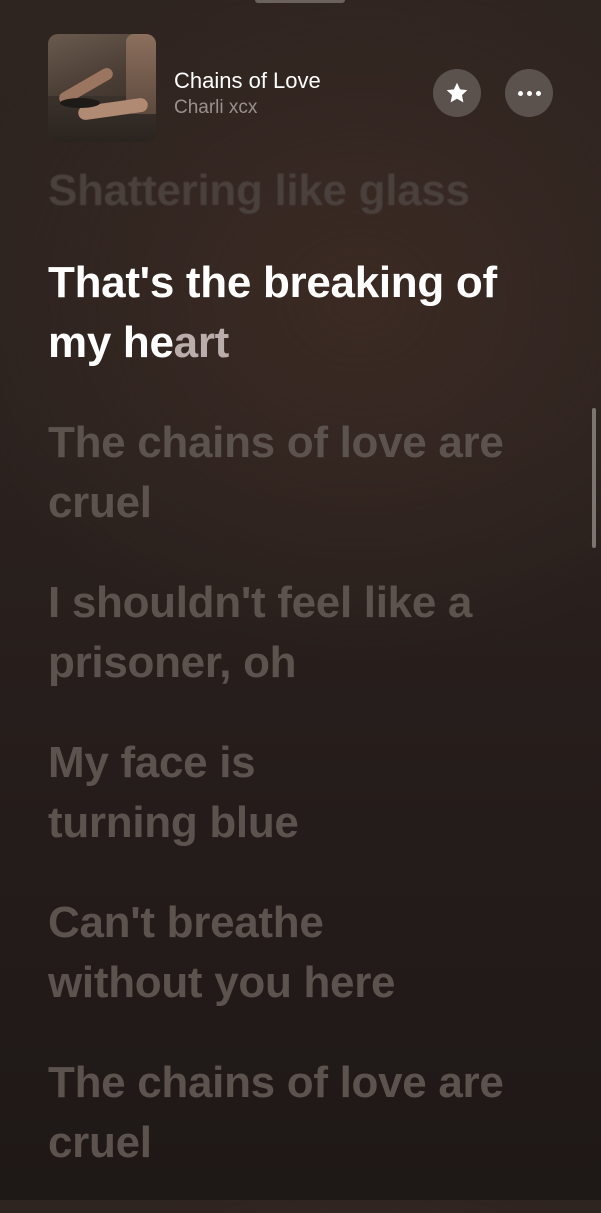 Image resolution: width=601 pixels, height=1213 pixels. I want to click on lyric-line: I shouldn't feel like a prisoner, oh, so click(285, 633).